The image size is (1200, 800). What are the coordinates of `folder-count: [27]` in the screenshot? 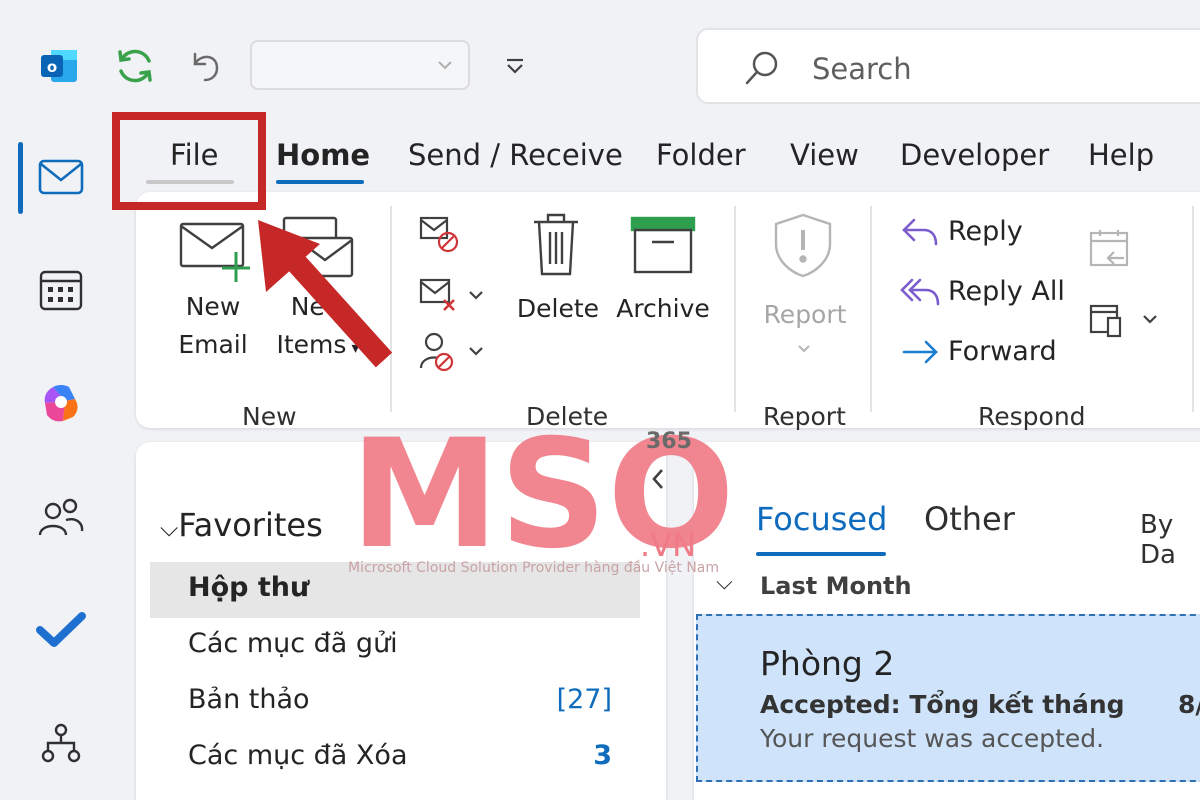 It's located at (584, 699).